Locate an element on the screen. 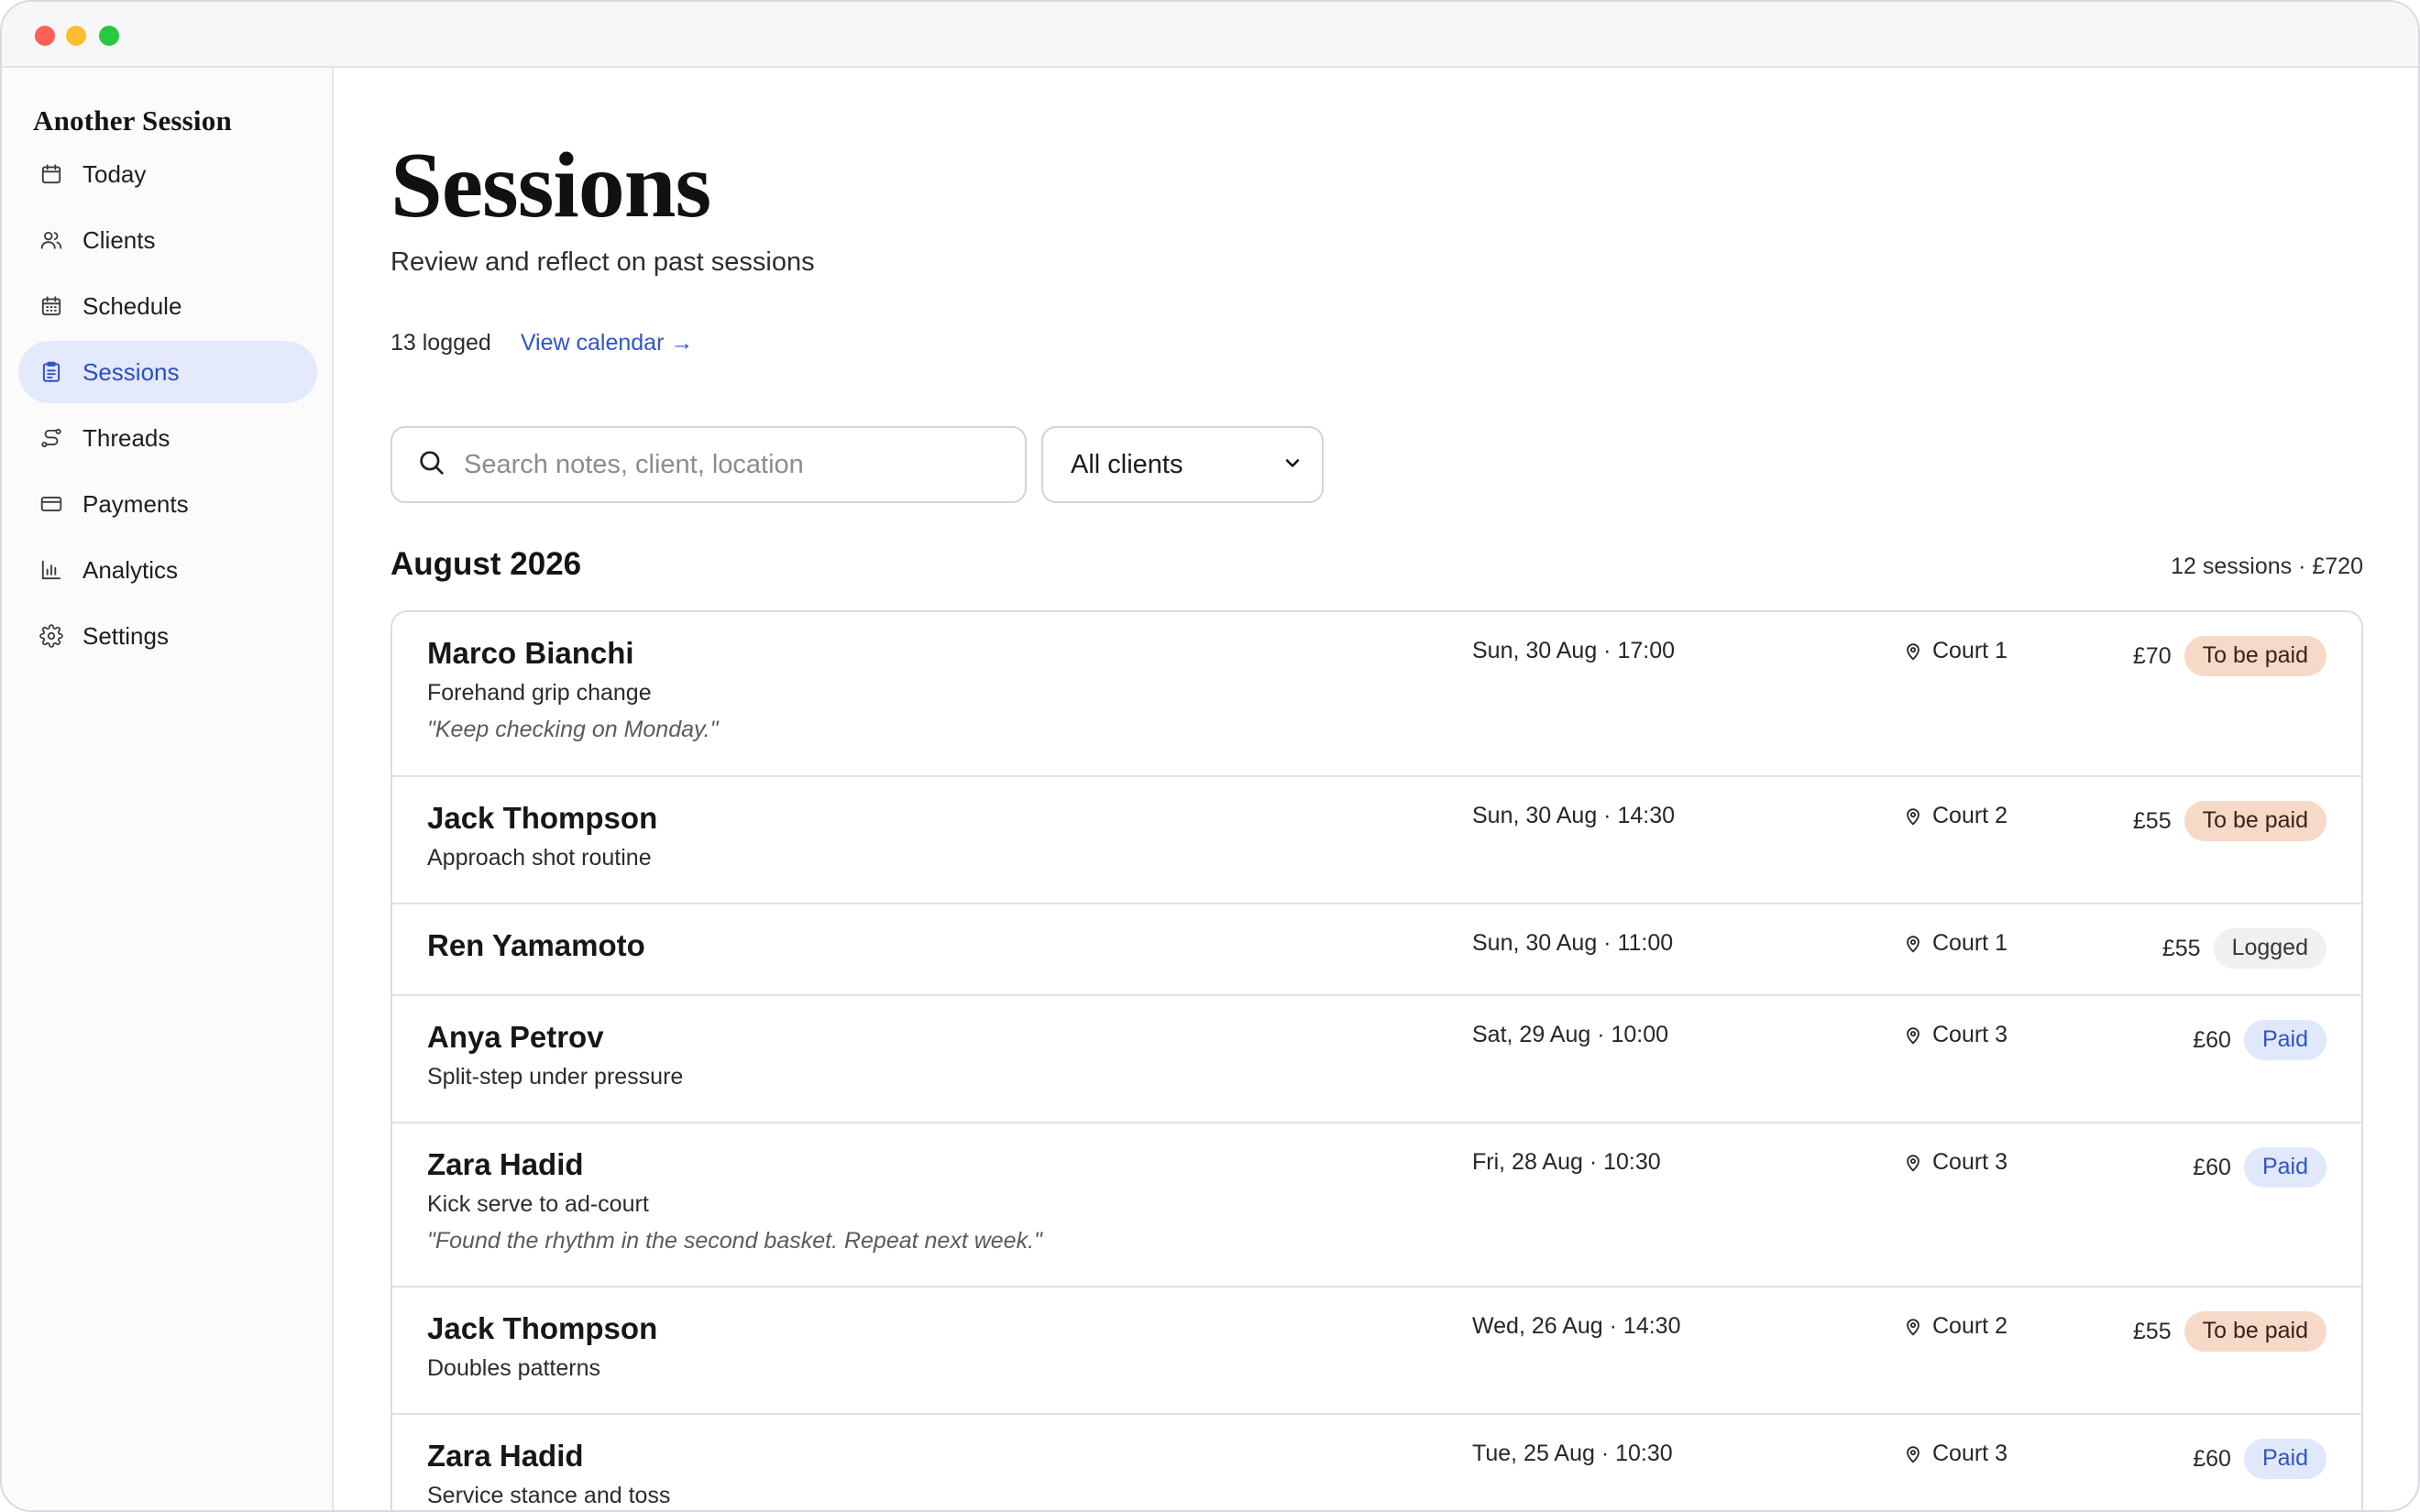  sidebar-item-label: Clients is located at coordinates (119, 239).